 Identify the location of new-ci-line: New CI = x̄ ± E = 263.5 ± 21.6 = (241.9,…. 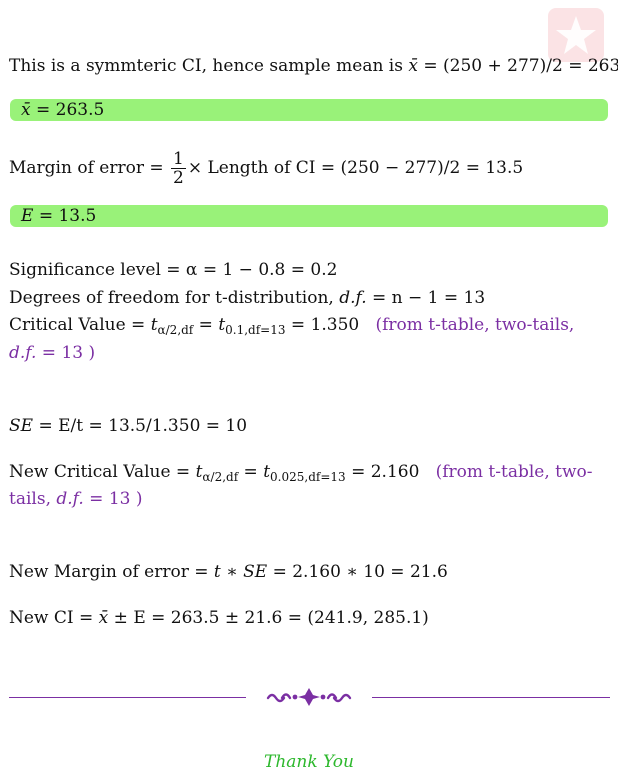
(219, 618).